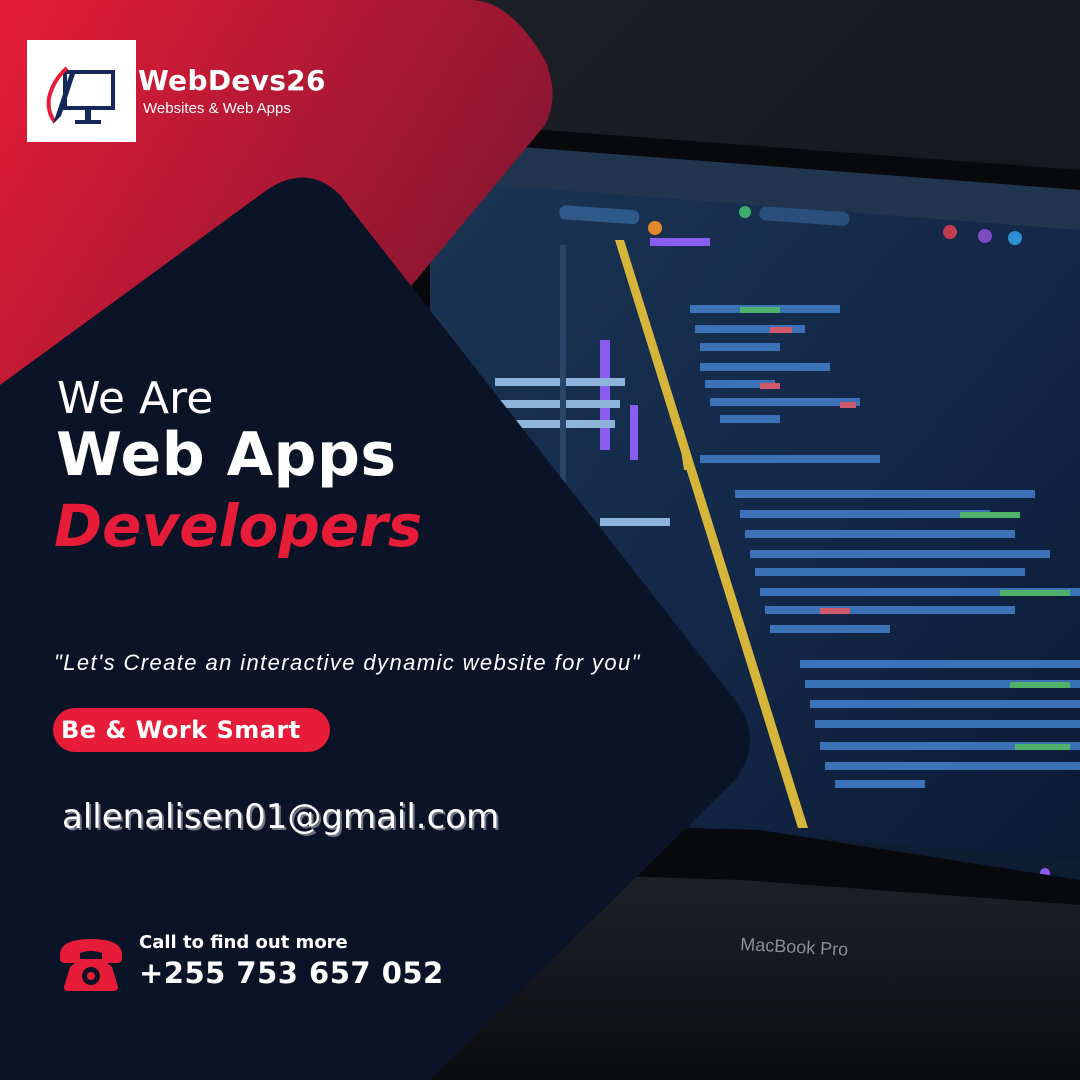 The image size is (1080, 1080). Describe the element at coordinates (91, 965) in the screenshot. I see `phone-icon` at that location.